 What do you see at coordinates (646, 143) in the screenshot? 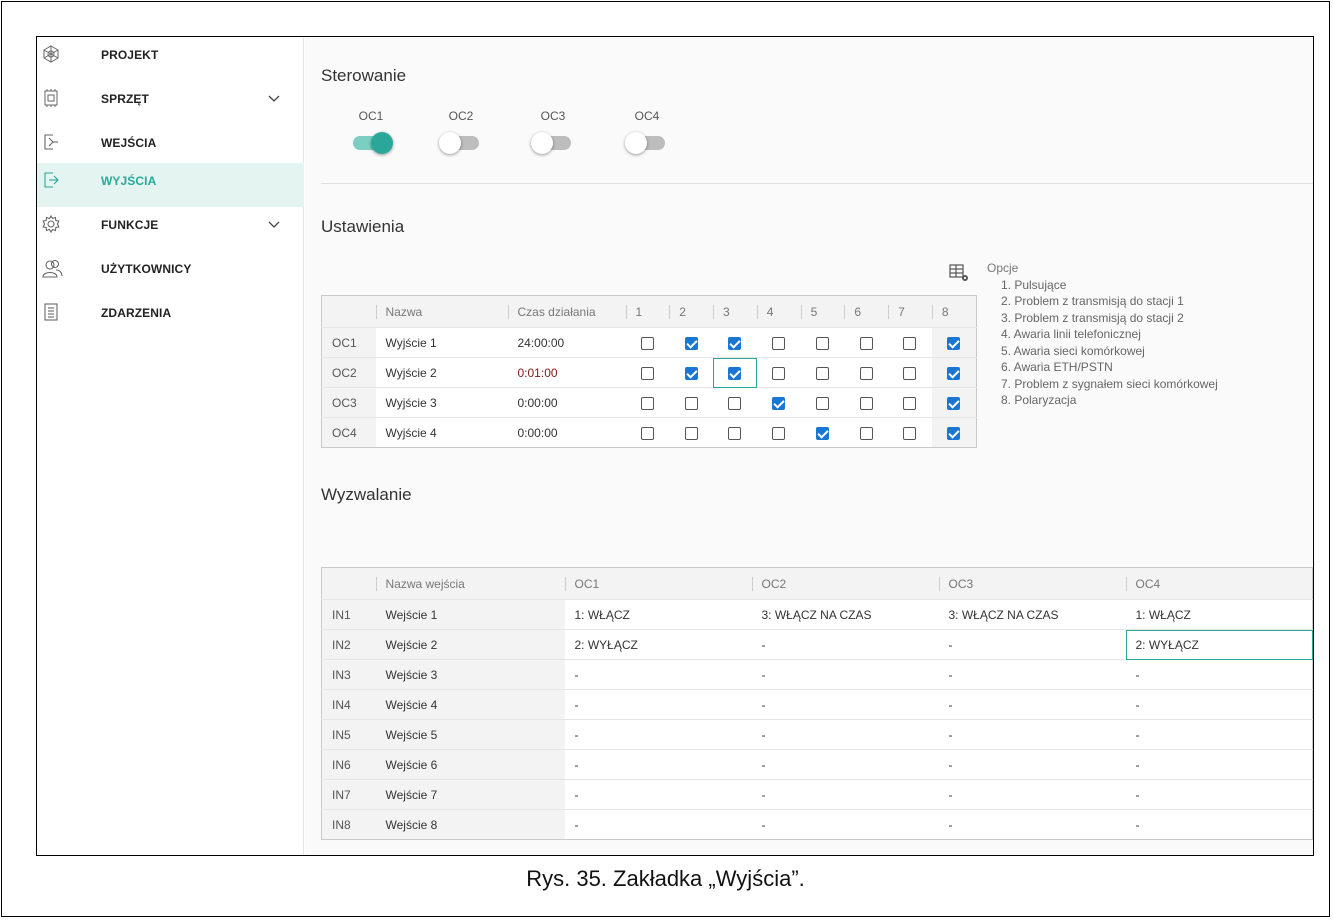
I see `output-toggle-oc4` at bounding box center [646, 143].